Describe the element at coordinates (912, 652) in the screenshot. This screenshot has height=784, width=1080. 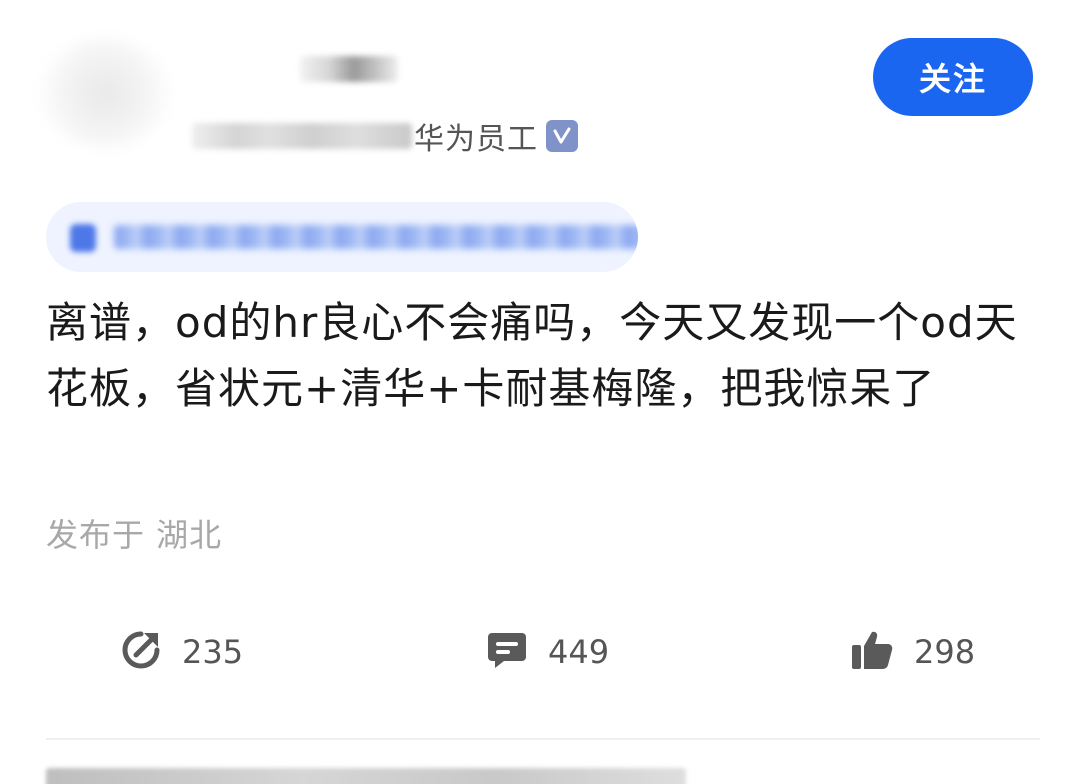
I see `like-button: 298` at that location.